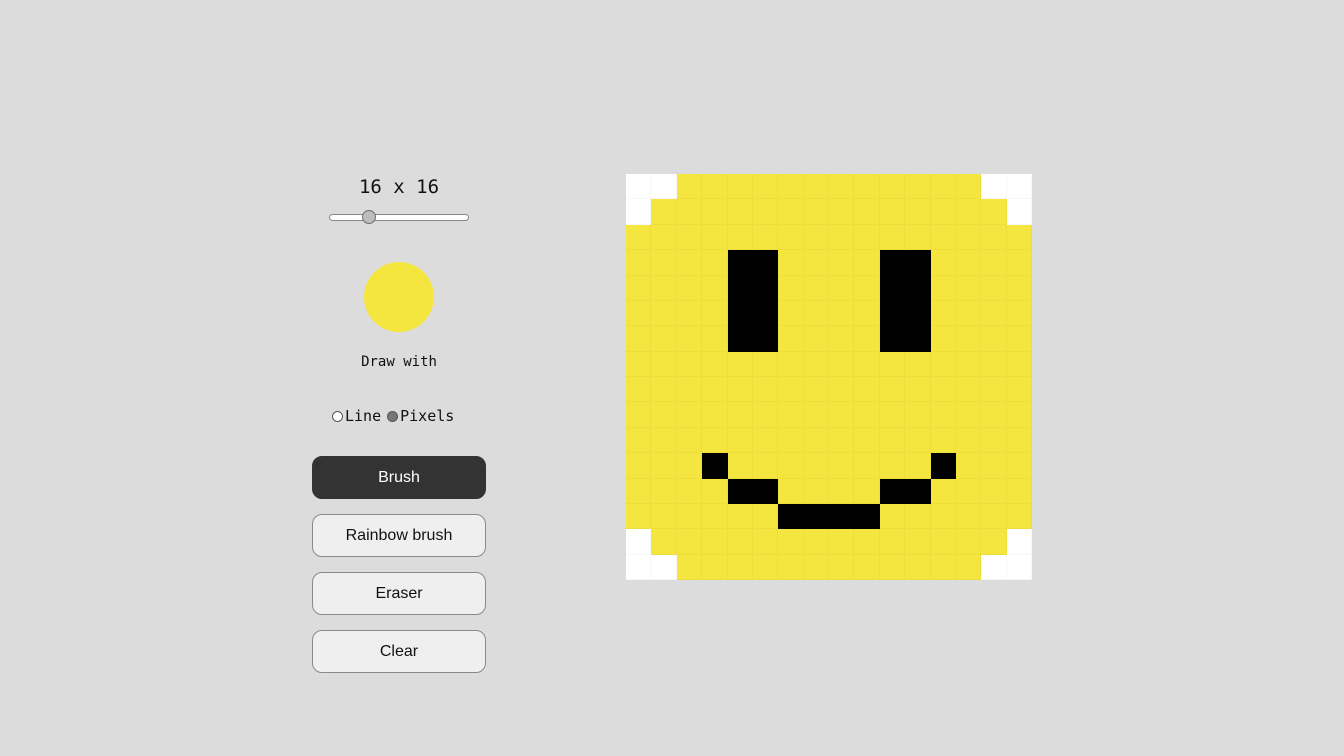 The height and width of the screenshot is (756, 1344). What do you see at coordinates (393, 416) in the screenshot?
I see `pixels-mode-radio` at bounding box center [393, 416].